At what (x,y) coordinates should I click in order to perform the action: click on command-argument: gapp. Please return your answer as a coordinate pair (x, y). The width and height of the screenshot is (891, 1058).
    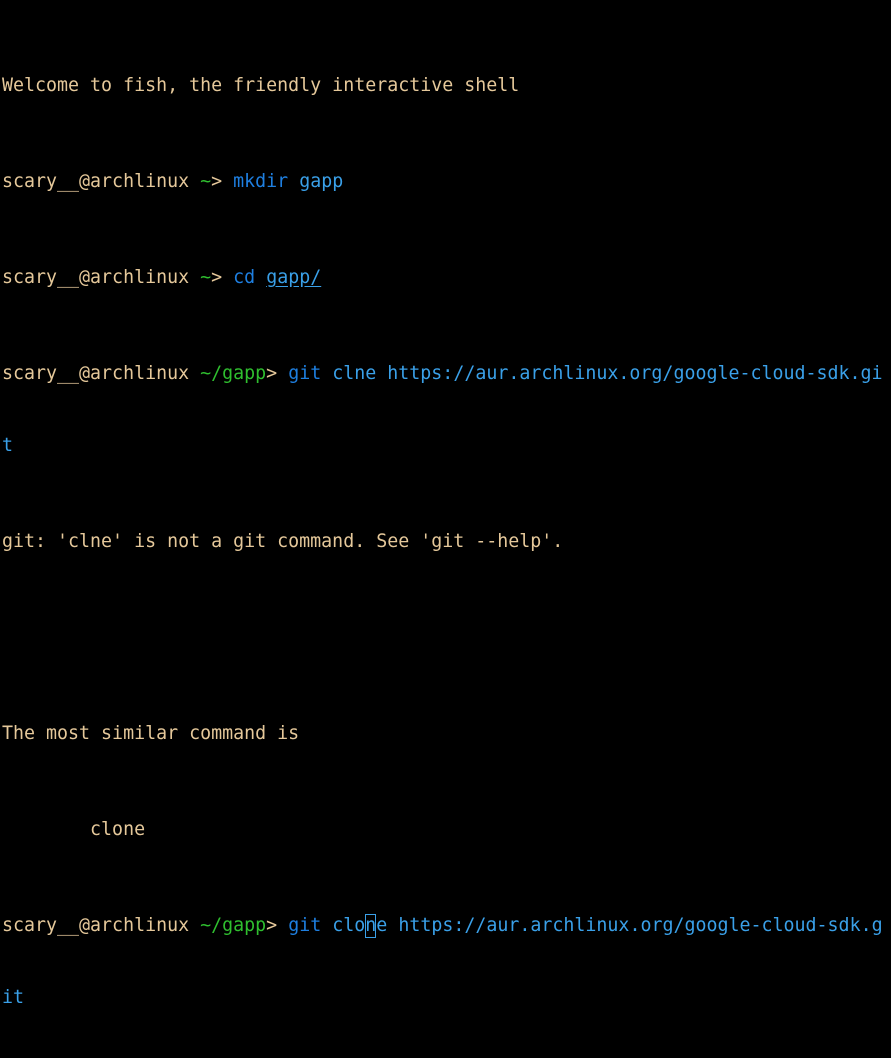
    Looking at the image, I should click on (321, 181).